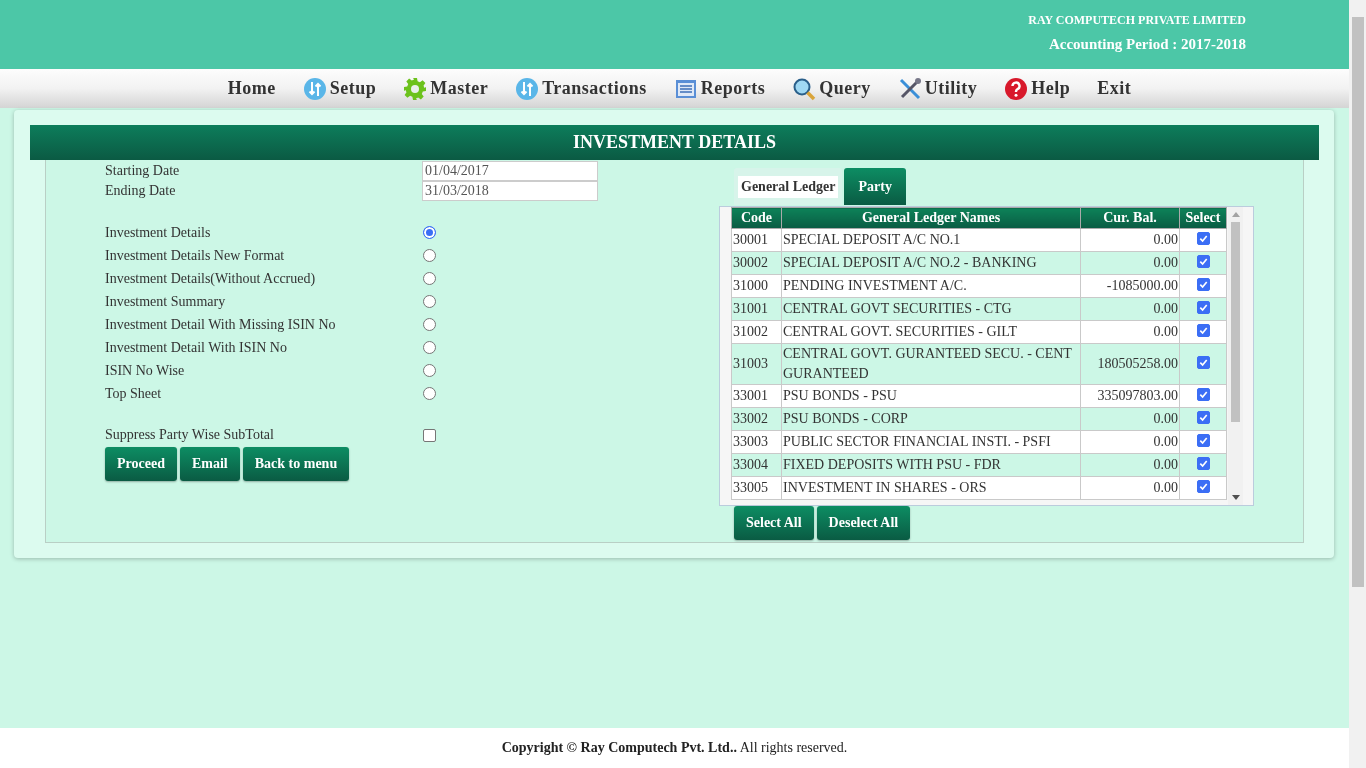 Image resolution: width=1366 pixels, height=768 pixels. I want to click on table-cell: PSU BONDS - PSU, so click(931, 396).